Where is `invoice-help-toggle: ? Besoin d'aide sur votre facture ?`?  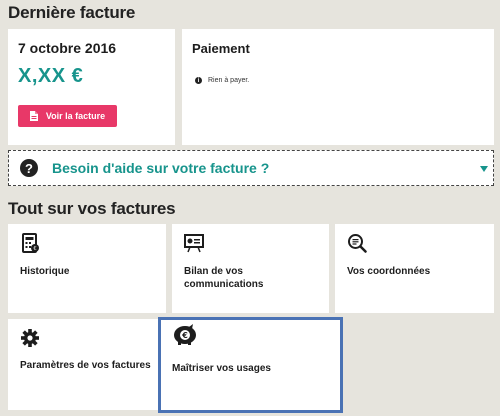 invoice-help-toggle: ? Besoin d'aide sur votre facture ? is located at coordinates (251, 168).